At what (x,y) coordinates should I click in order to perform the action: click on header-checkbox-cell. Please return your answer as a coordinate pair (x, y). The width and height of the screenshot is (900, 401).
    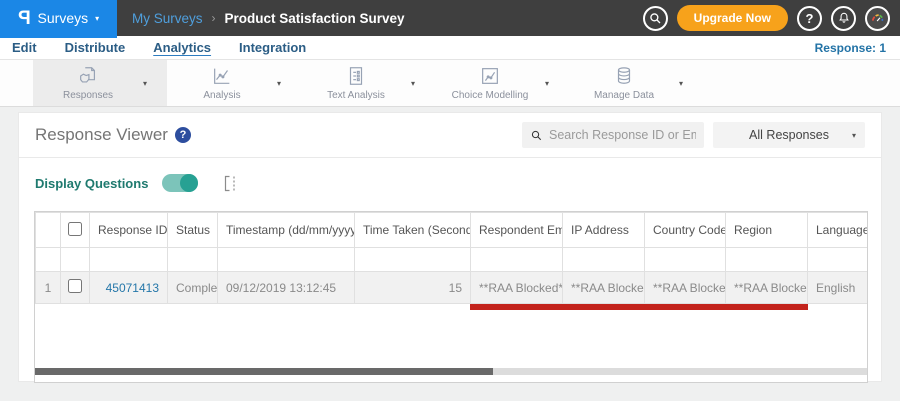
    Looking at the image, I should click on (75, 230).